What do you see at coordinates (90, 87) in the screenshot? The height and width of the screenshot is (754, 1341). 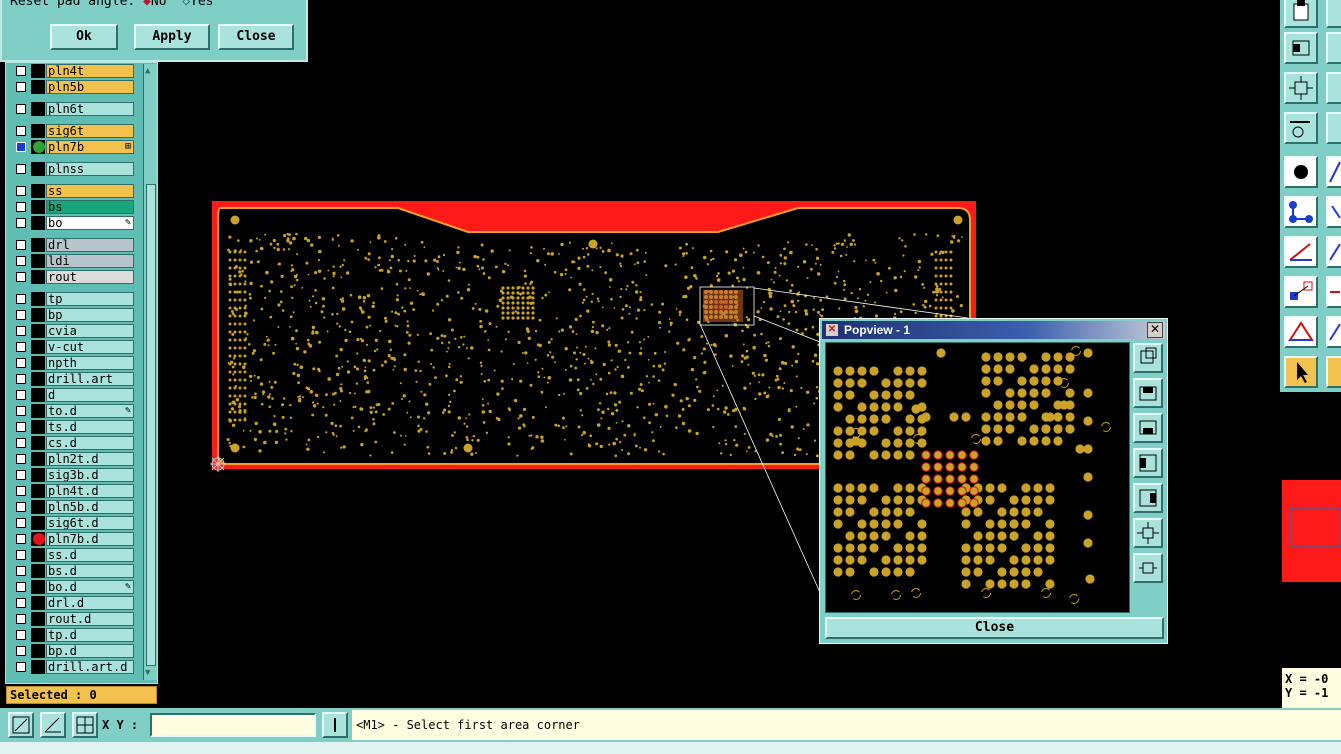 I see `layer-name: pln5b` at bounding box center [90, 87].